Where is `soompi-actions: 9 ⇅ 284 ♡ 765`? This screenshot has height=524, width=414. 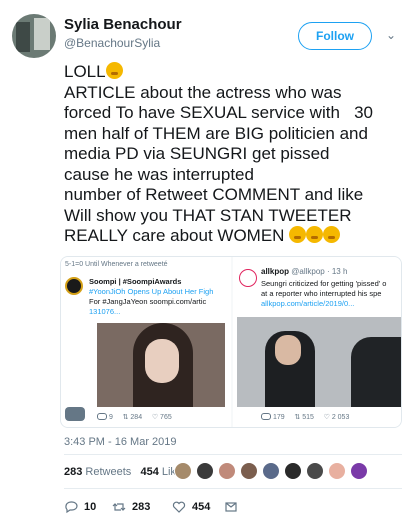
soompi-actions: 9 ⇅ 284 ♡ 765 is located at coordinates (134, 417).